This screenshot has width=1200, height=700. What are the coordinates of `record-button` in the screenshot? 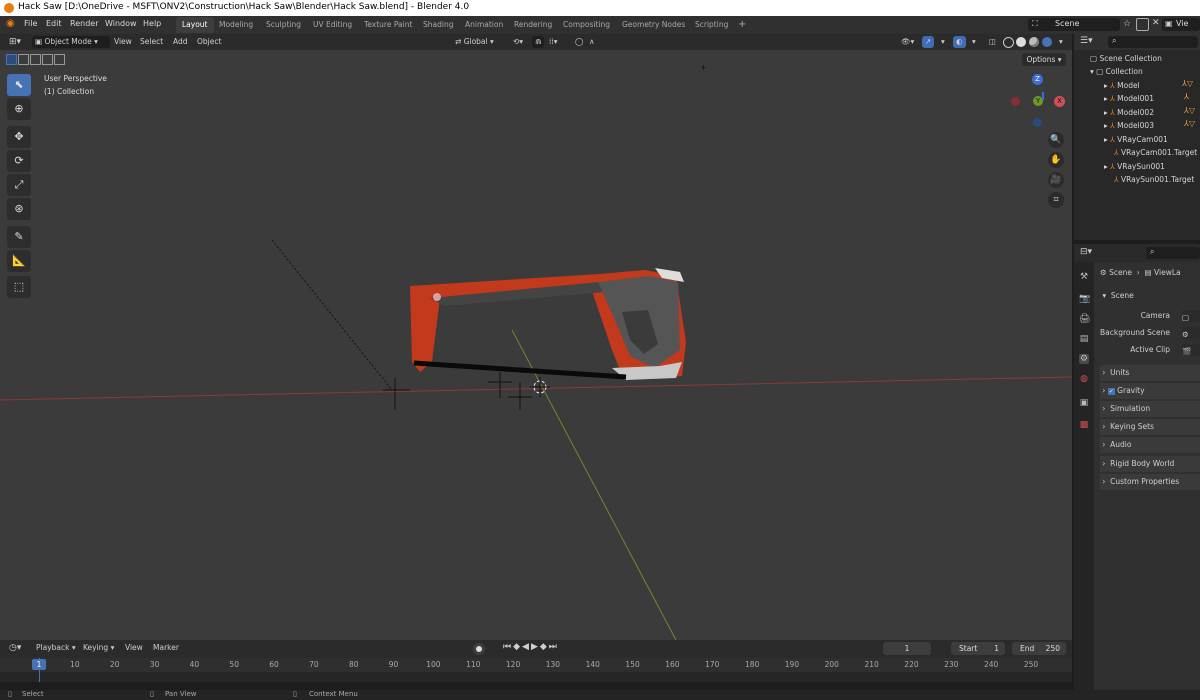 It's located at (479, 649).